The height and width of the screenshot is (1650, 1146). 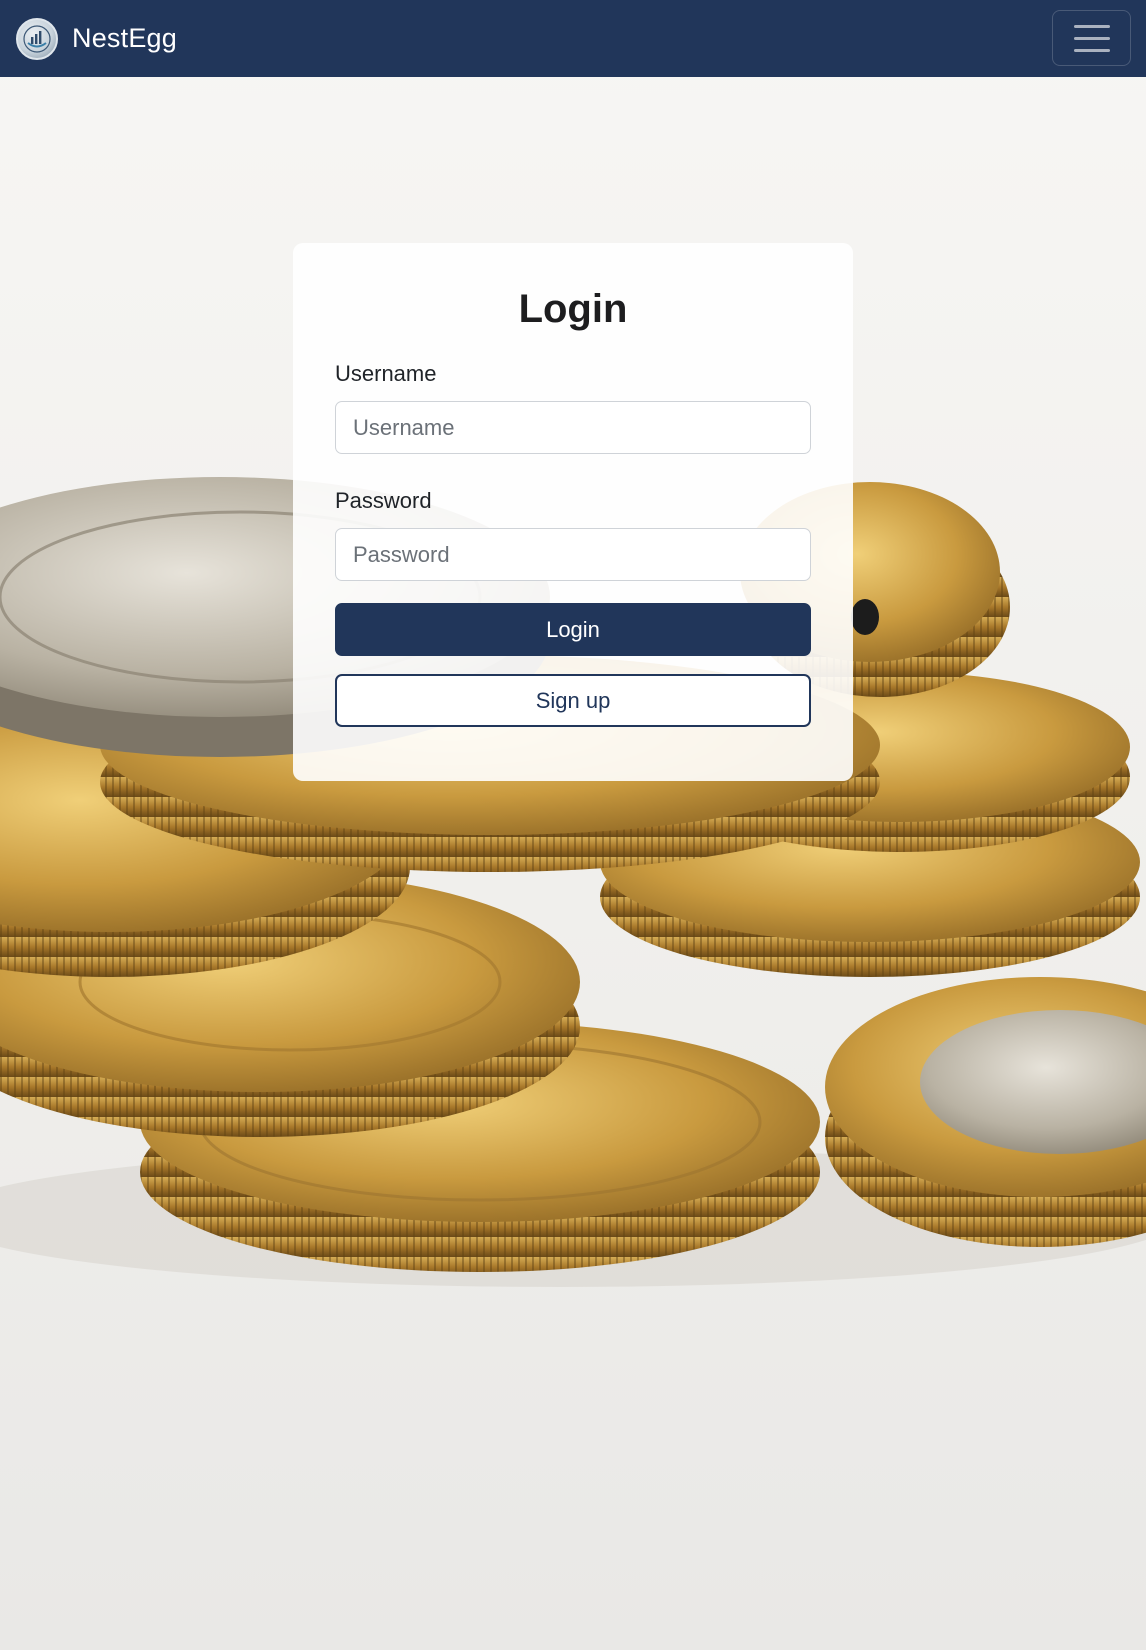 What do you see at coordinates (383, 500) in the screenshot?
I see `password-label: Password` at bounding box center [383, 500].